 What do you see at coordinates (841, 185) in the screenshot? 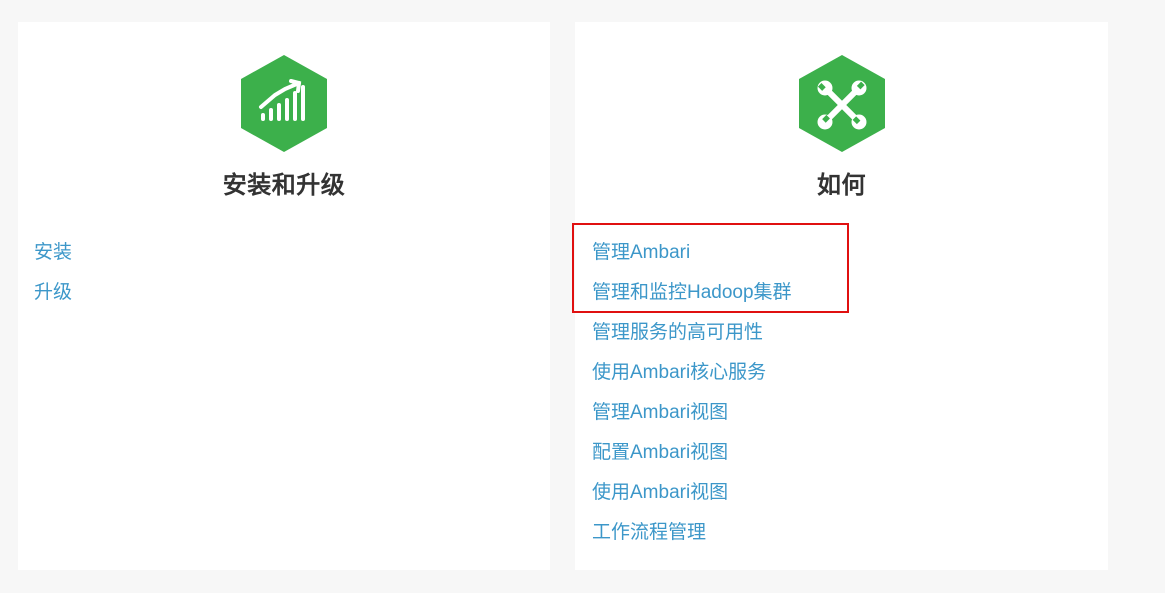
I see `card-title: 如何` at bounding box center [841, 185].